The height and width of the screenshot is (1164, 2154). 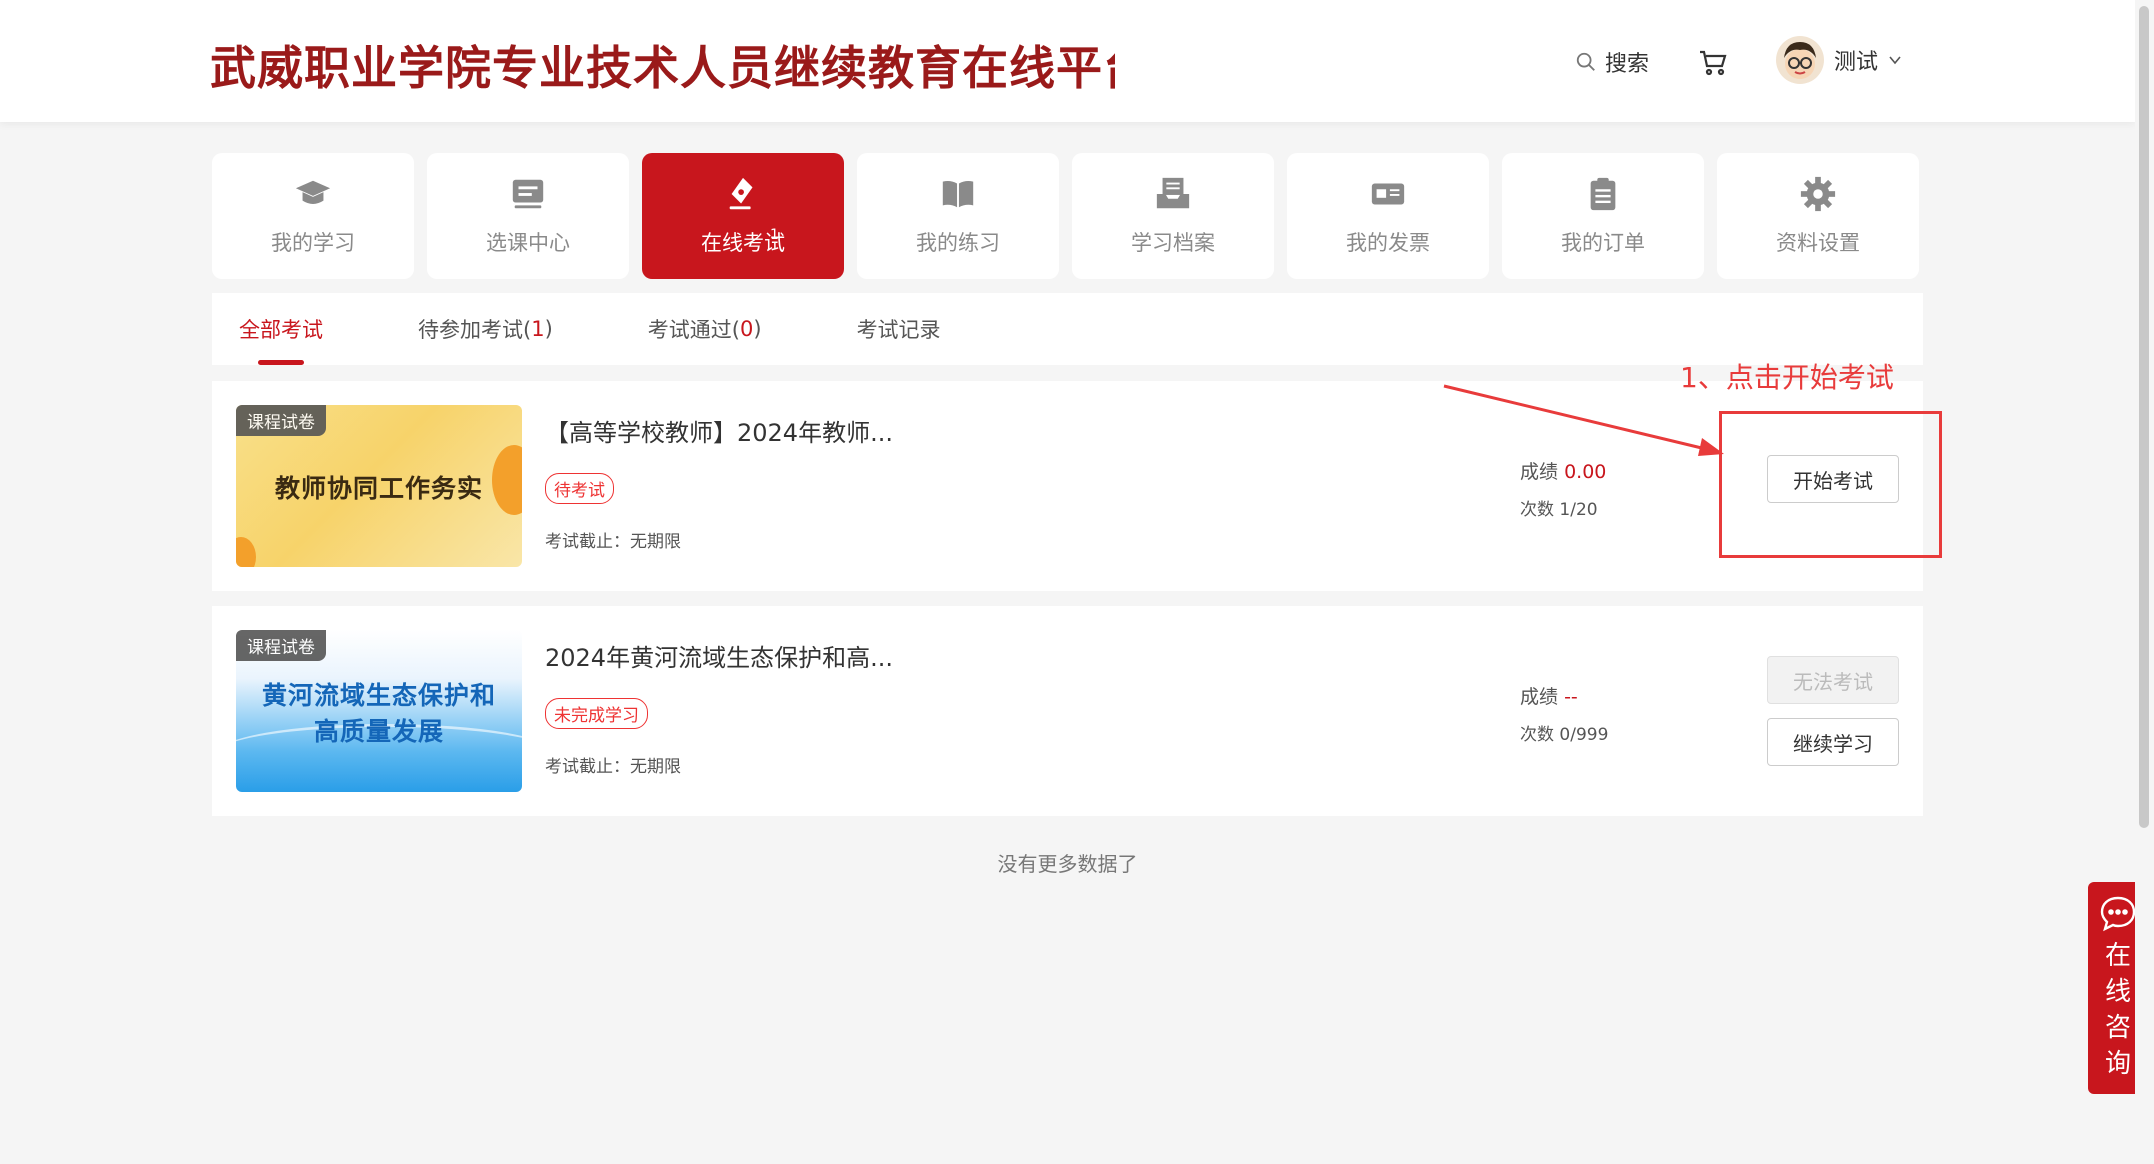 What do you see at coordinates (1559, 510) in the screenshot?
I see `exam-attempts: 次数 1/20` at bounding box center [1559, 510].